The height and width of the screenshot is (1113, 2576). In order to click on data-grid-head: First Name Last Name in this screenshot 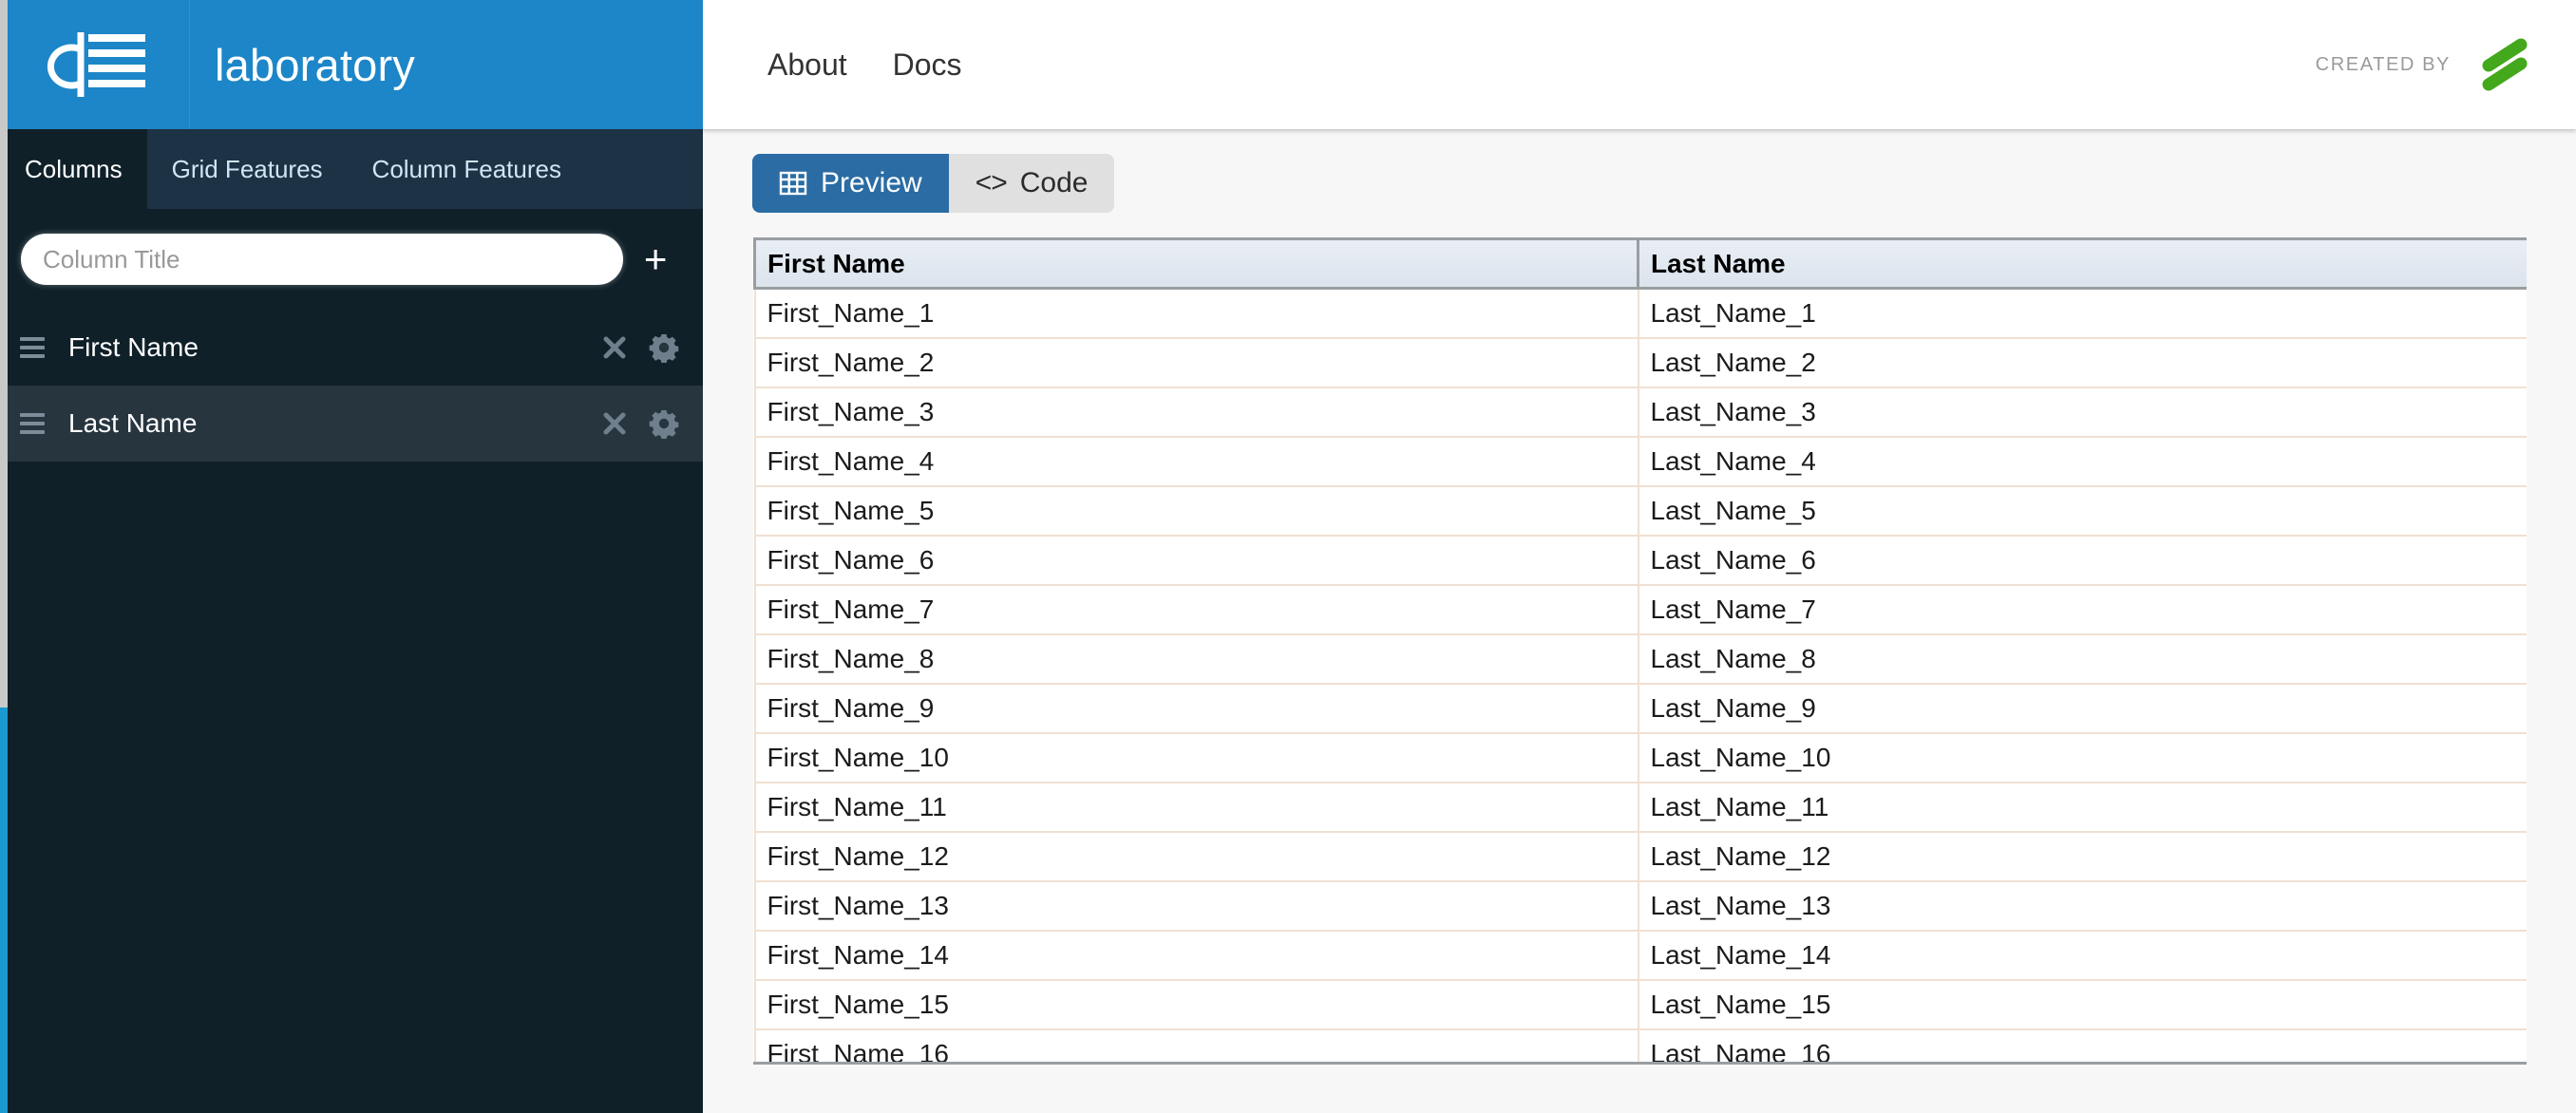, I will do `click(1640, 263)`.